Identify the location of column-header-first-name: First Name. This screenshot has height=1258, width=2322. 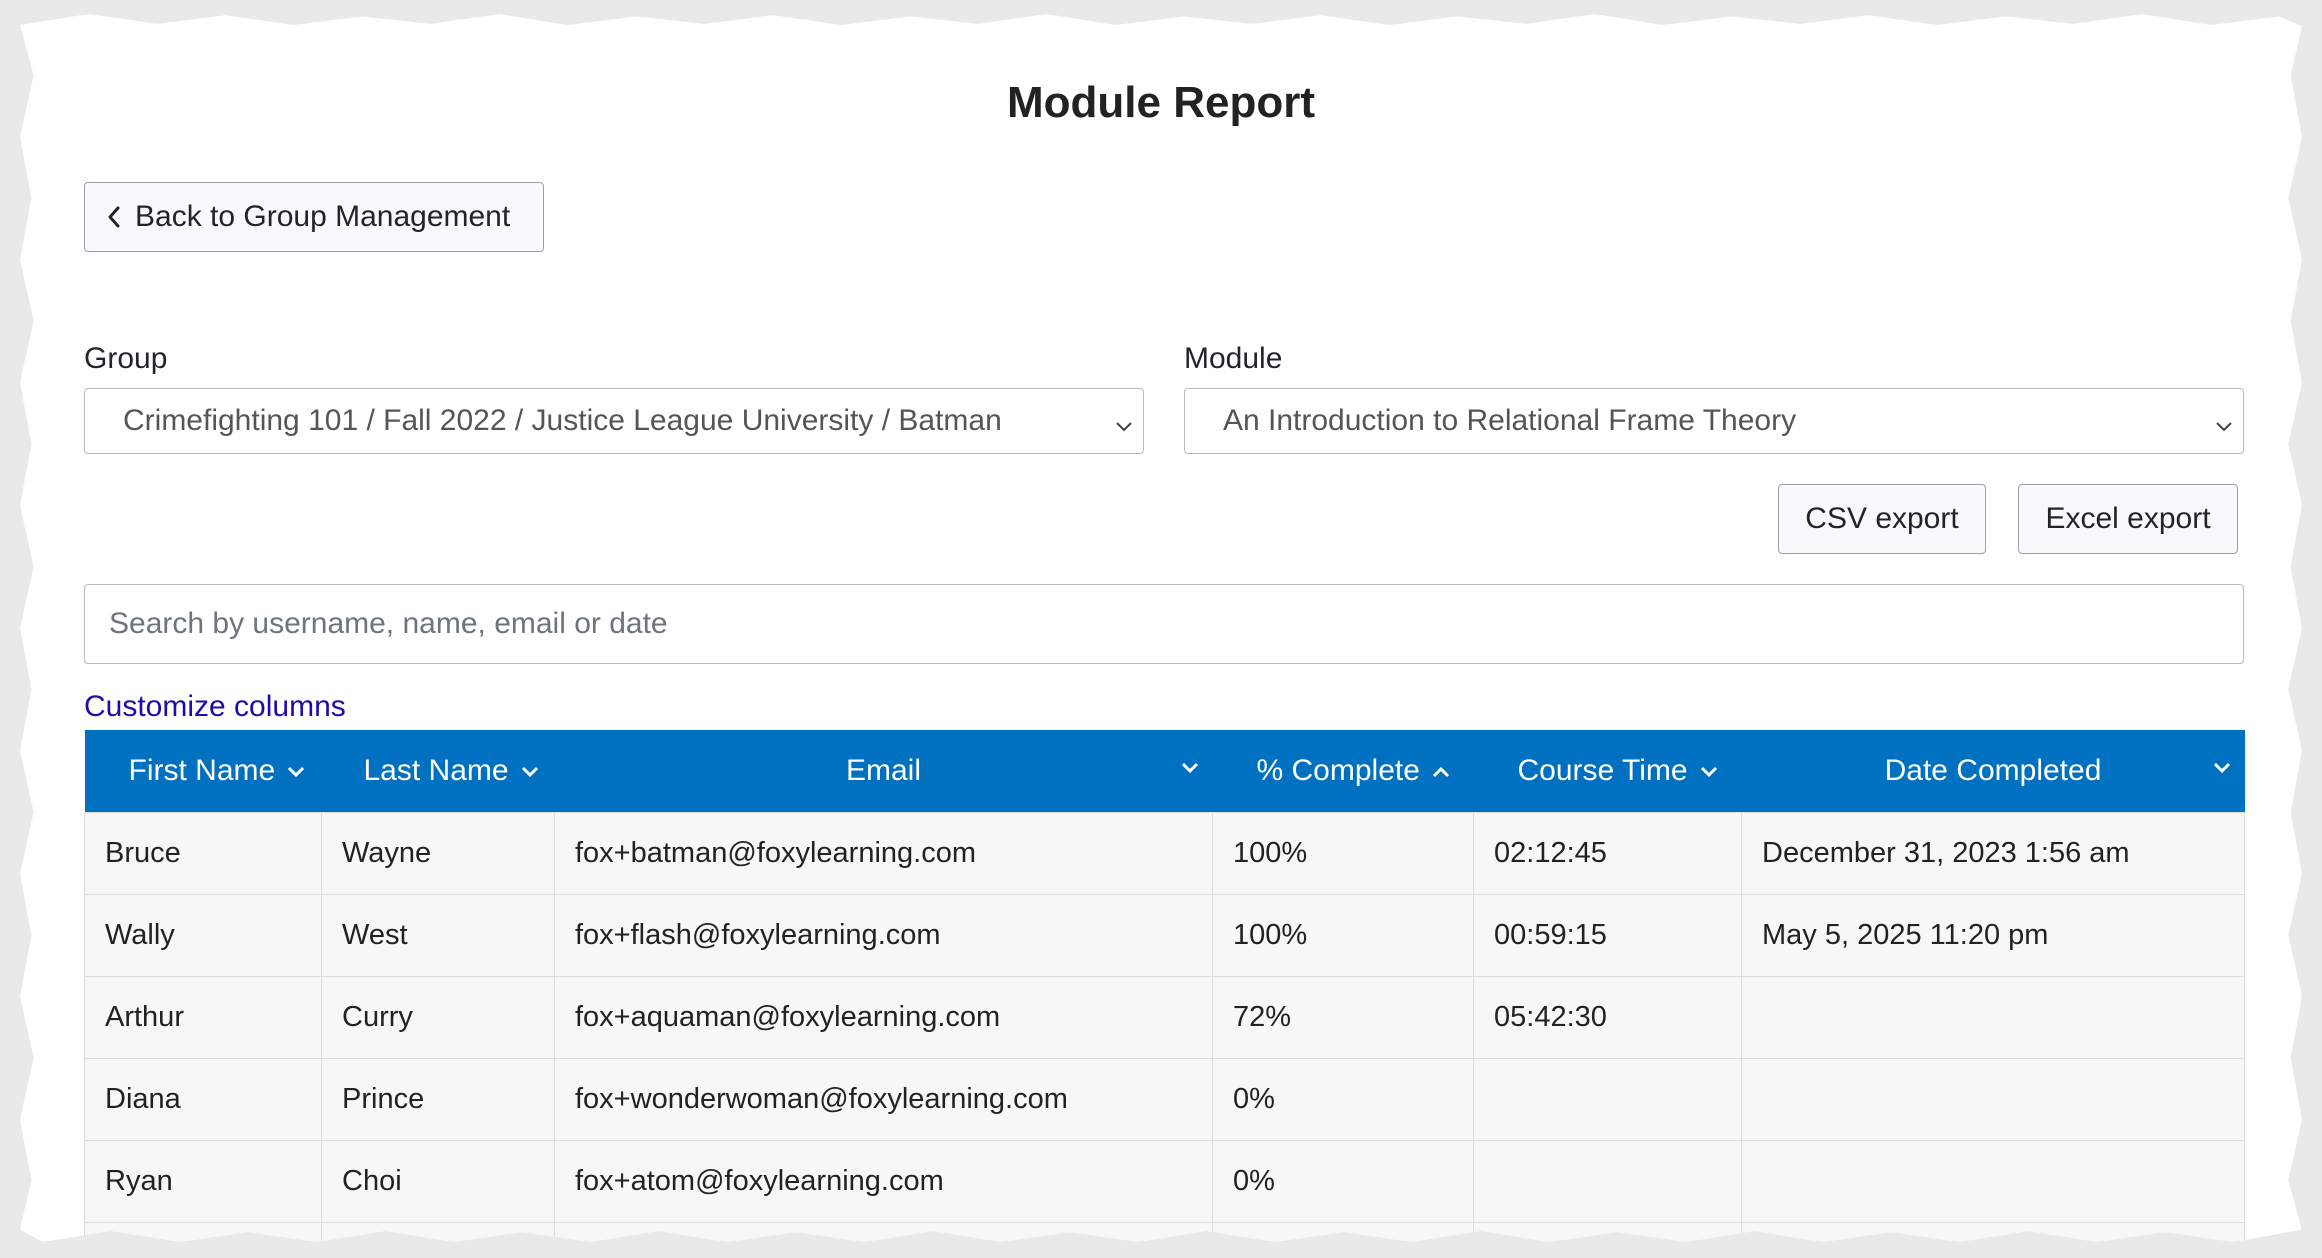
(203, 771).